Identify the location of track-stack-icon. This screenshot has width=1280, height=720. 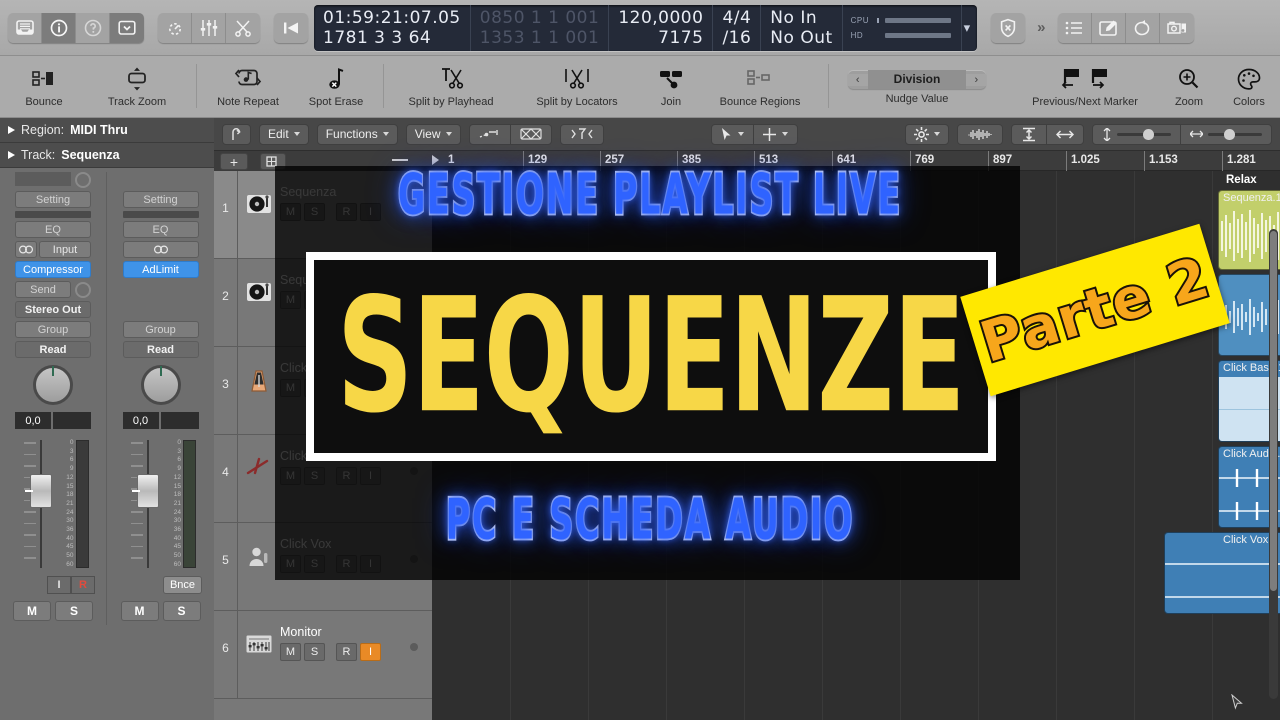
(273, 161).